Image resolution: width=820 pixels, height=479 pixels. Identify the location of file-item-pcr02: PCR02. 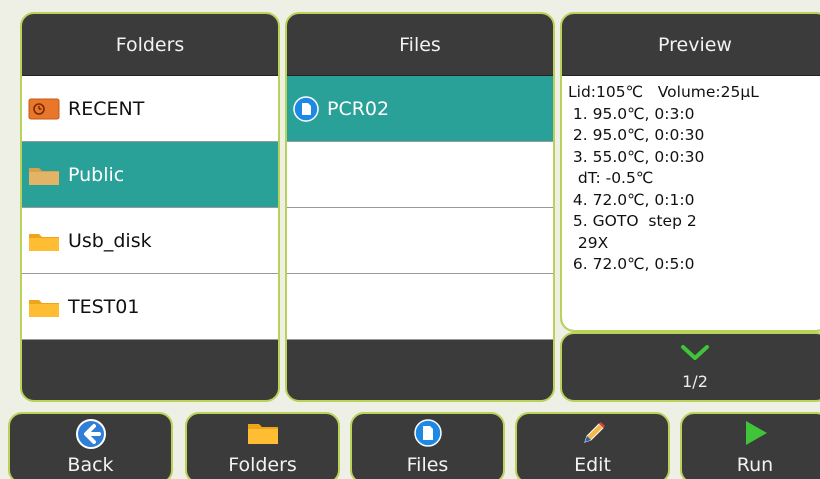
(420, 109).